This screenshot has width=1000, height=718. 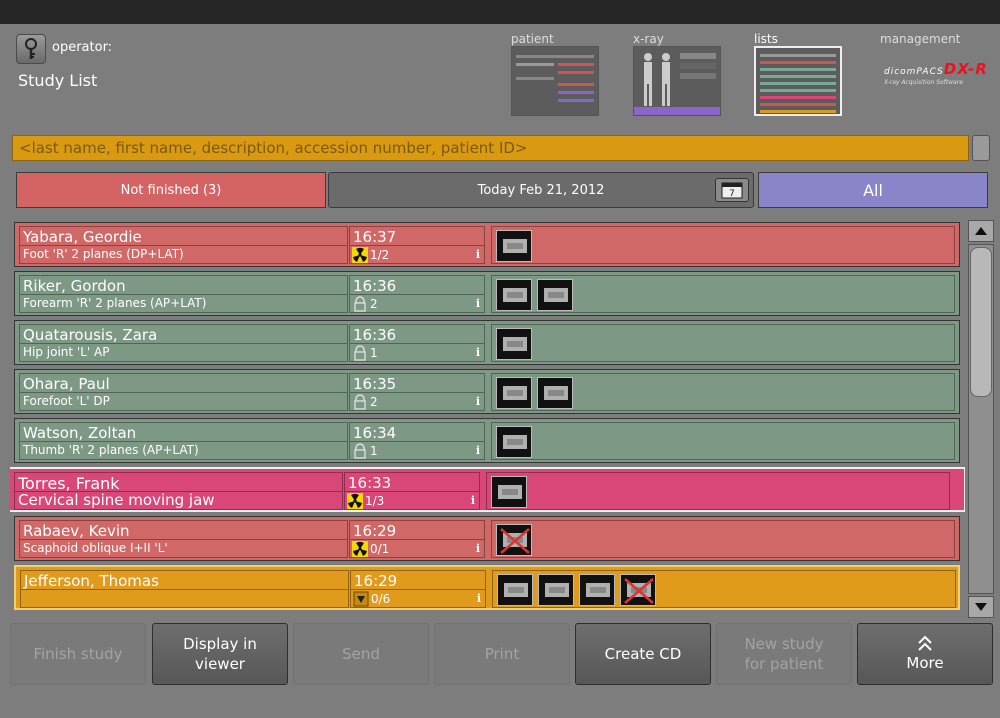 What do you see at coordinates (981, 148) in the screenshot?
I see `clear-search-button` at bounding box center [981, 148].